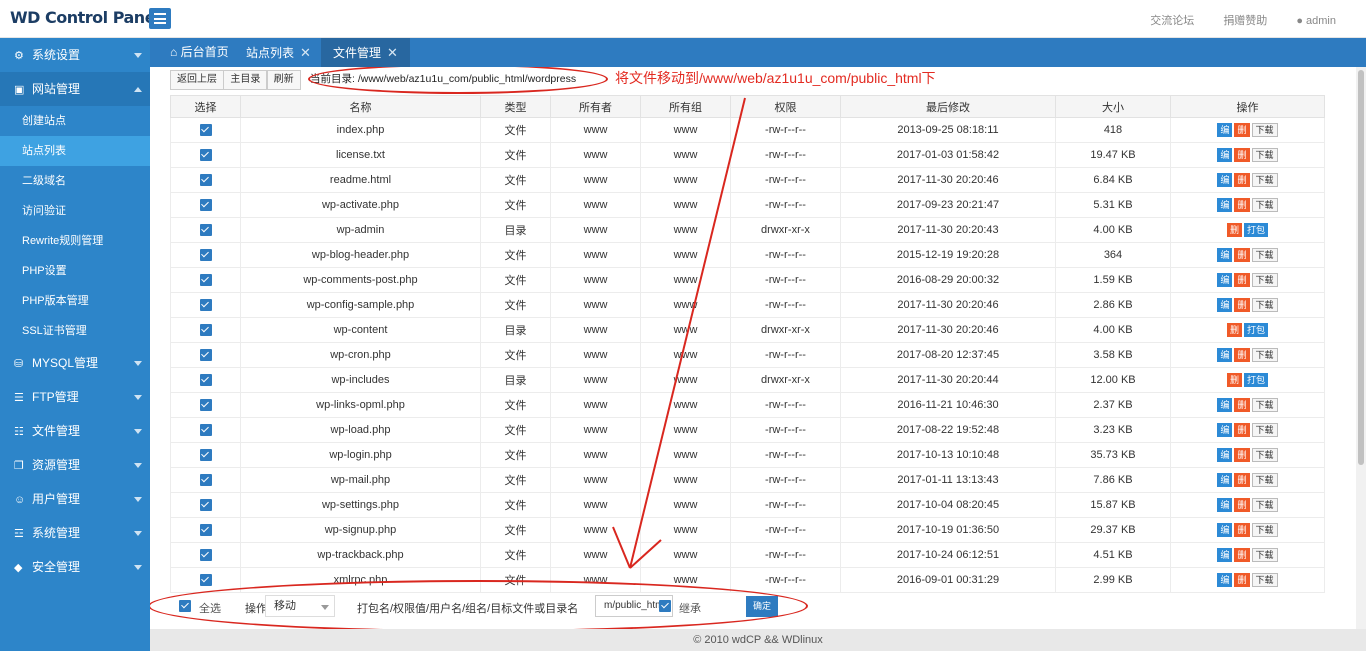 The image size is (1366, 651). I want to click on file-name-link: wp-comments-post.php, so click(360, 280).